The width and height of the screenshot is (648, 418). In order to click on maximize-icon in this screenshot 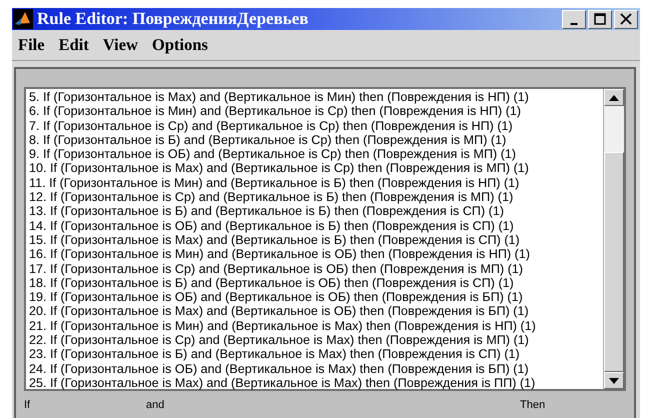, I will do `click(600, 19)`.